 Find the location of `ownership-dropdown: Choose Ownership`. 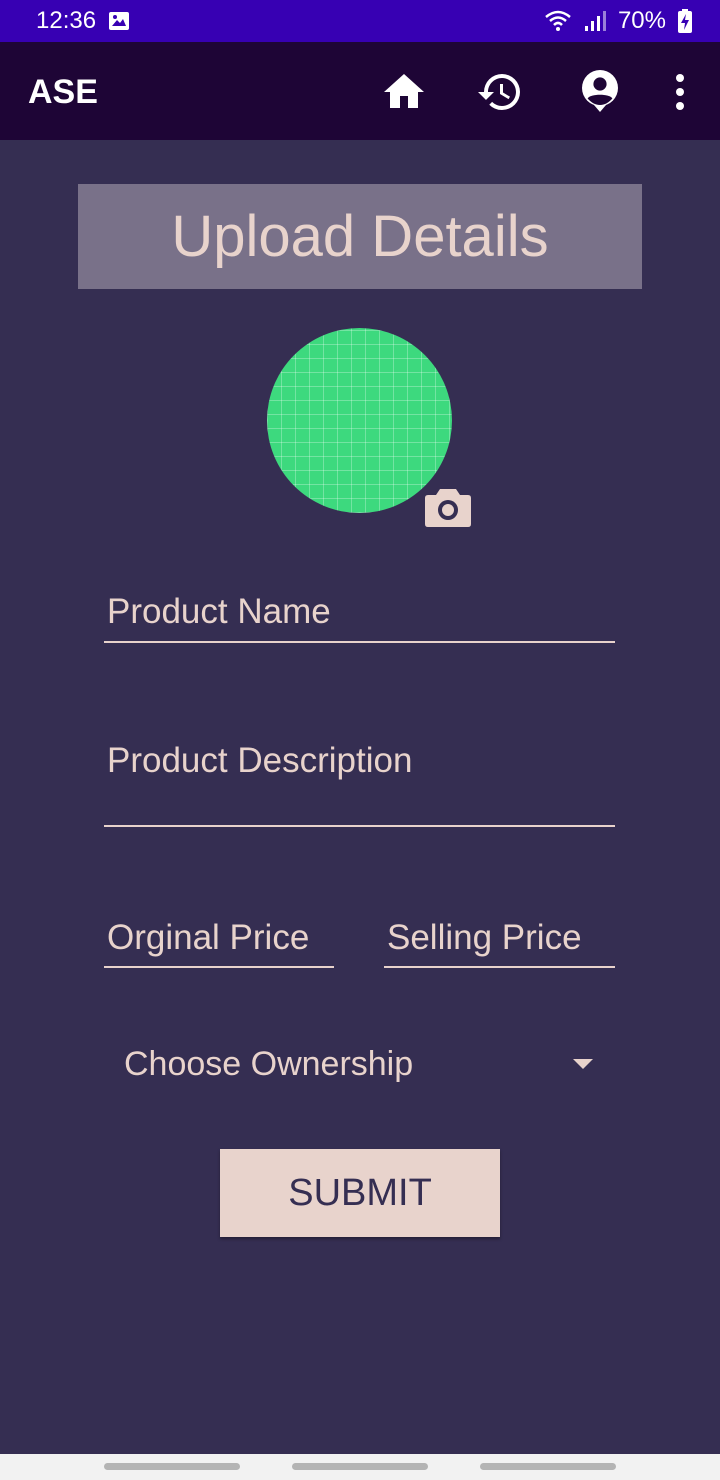

ownership-dropdown: Choose Ownership is located at coordinates (359, 1064).